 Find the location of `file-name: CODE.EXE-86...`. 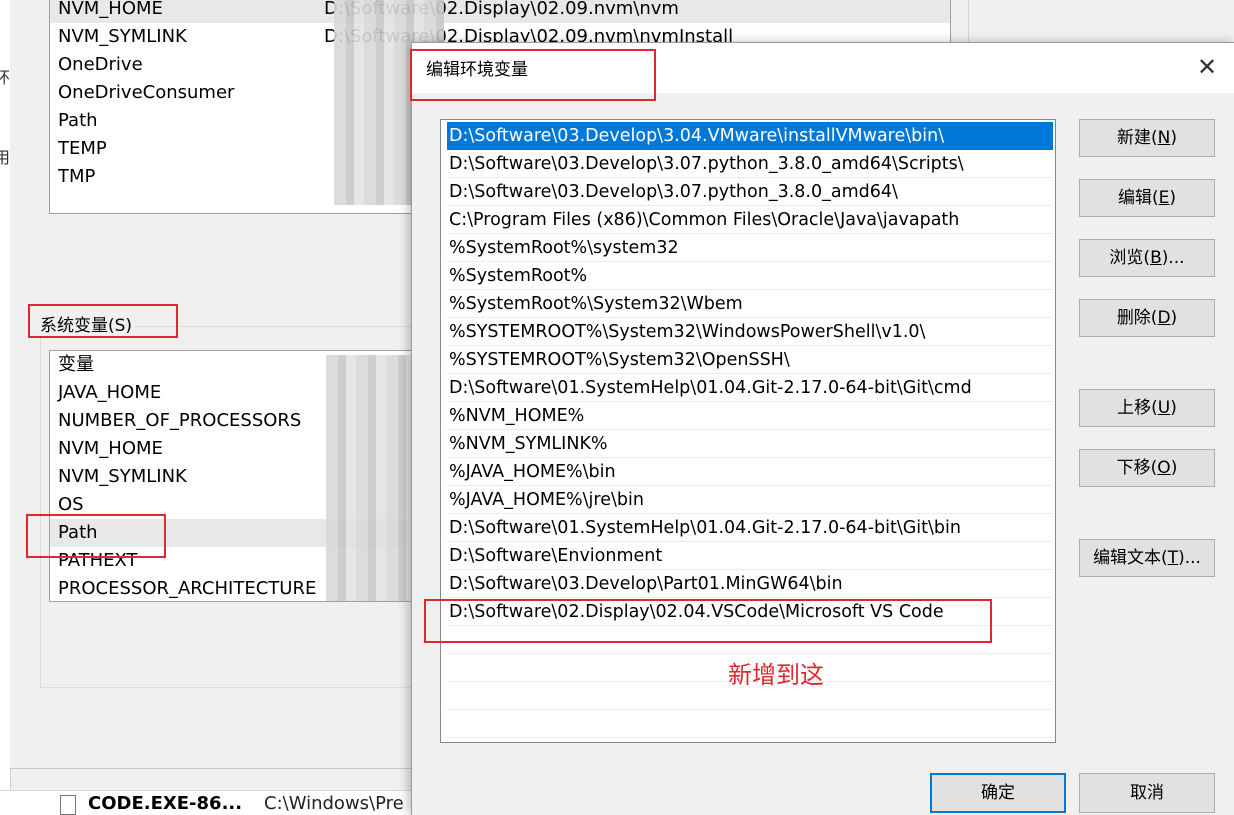

file-name: CODE.EXE-86... is located at coordinates (165, 803).